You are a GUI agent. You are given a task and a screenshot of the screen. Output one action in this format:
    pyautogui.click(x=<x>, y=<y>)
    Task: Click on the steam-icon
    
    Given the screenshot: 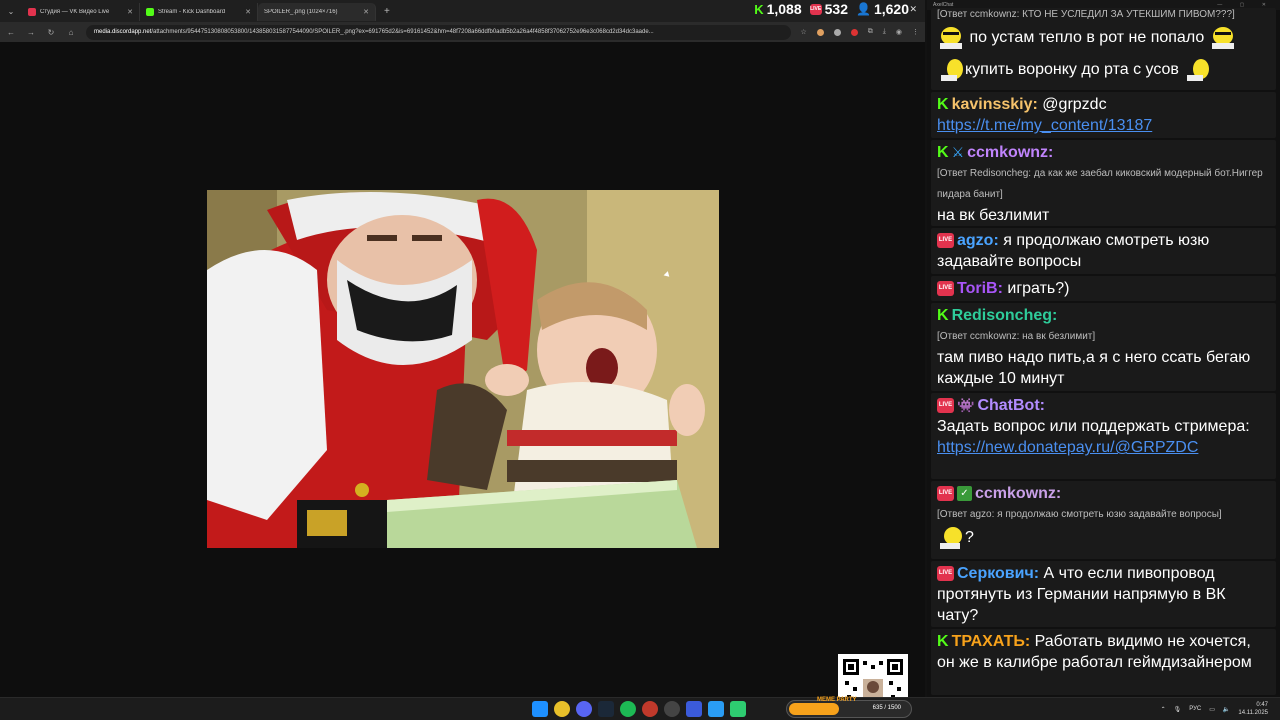 What is the action you would take?
    pyautogui.click(x=606, y=709)
    